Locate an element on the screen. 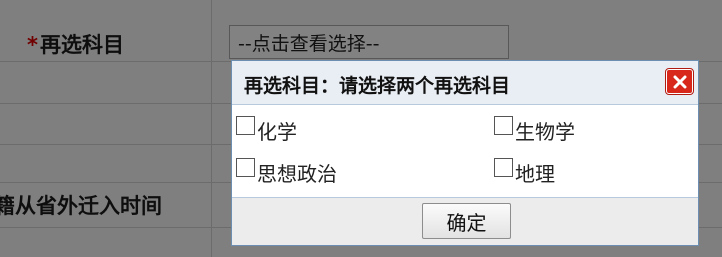 The image size is (722, 257). close-icon is located at coordinates (679, 81).